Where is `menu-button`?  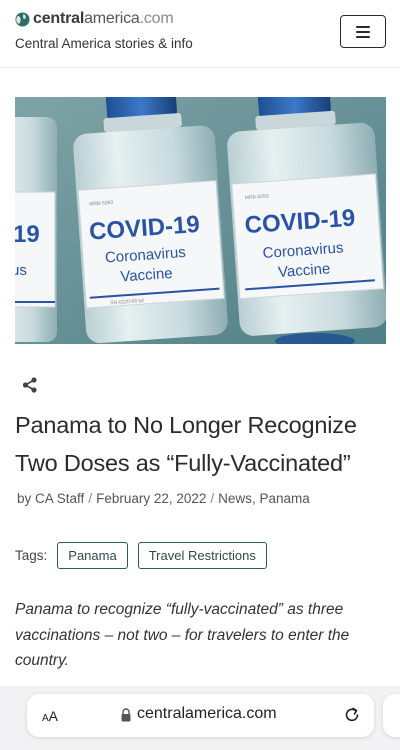
menu-button is located at coordinates (363, 31).